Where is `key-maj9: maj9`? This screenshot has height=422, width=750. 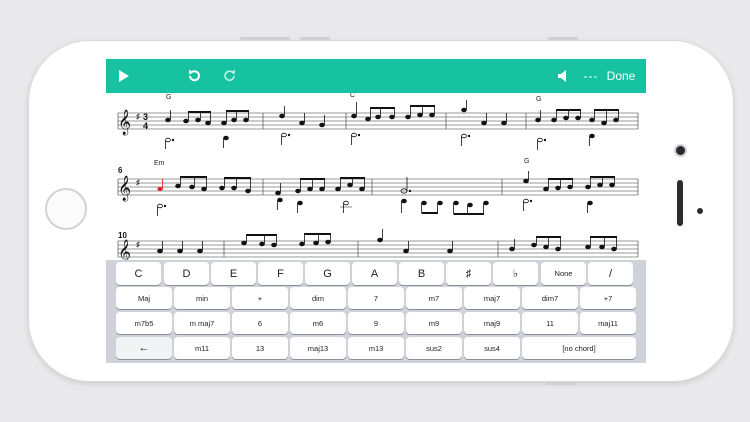
key-maj9: maj9 is located at coordinates (492, 323).